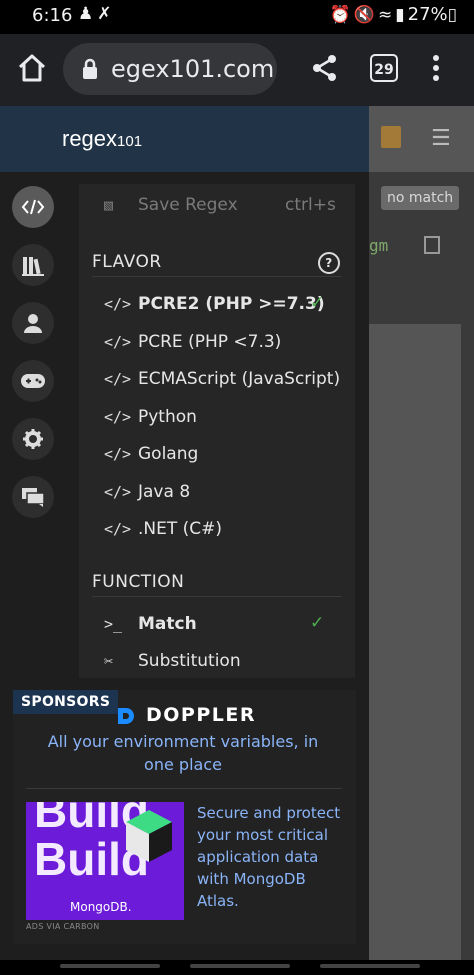 This screenshot has width=474, height=975. Describe the element at coordinates (32, 68) in the screenshot. I see `home-button` at that location.